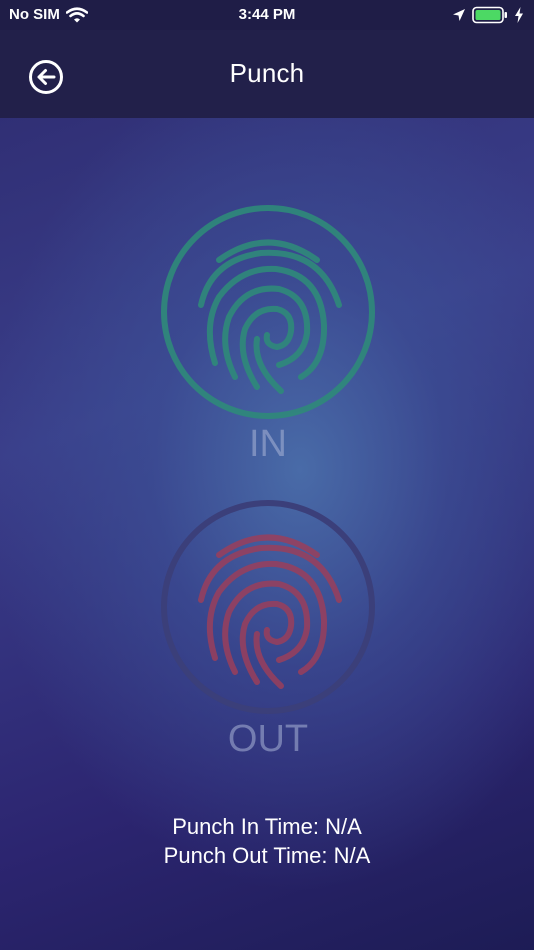 This screenshot has height=950, width=534. I want to click on battery-icon, so click(489, 15).